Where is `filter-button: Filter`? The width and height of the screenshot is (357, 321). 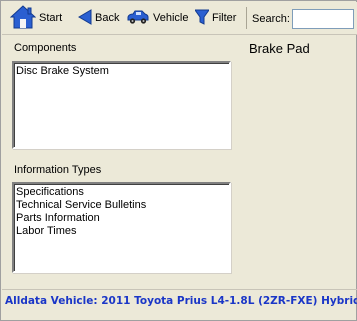
filter-button: Filter is located at coordinates (215, 18).